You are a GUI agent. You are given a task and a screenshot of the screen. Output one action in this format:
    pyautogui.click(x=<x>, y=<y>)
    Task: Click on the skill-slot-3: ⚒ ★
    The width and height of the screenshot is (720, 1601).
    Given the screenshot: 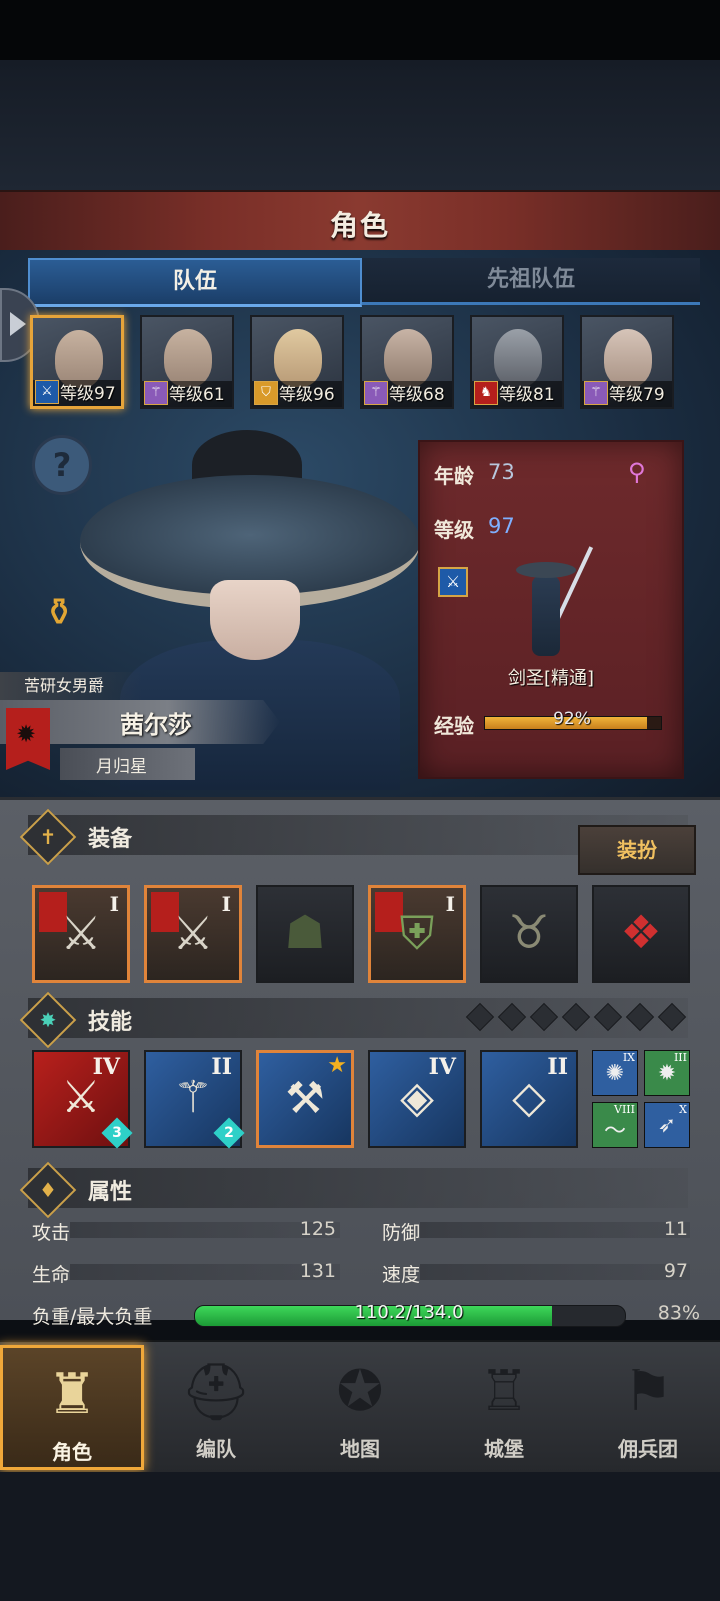 What is the action you would take?
    pyautogui.click(x=305, y=1099)
    